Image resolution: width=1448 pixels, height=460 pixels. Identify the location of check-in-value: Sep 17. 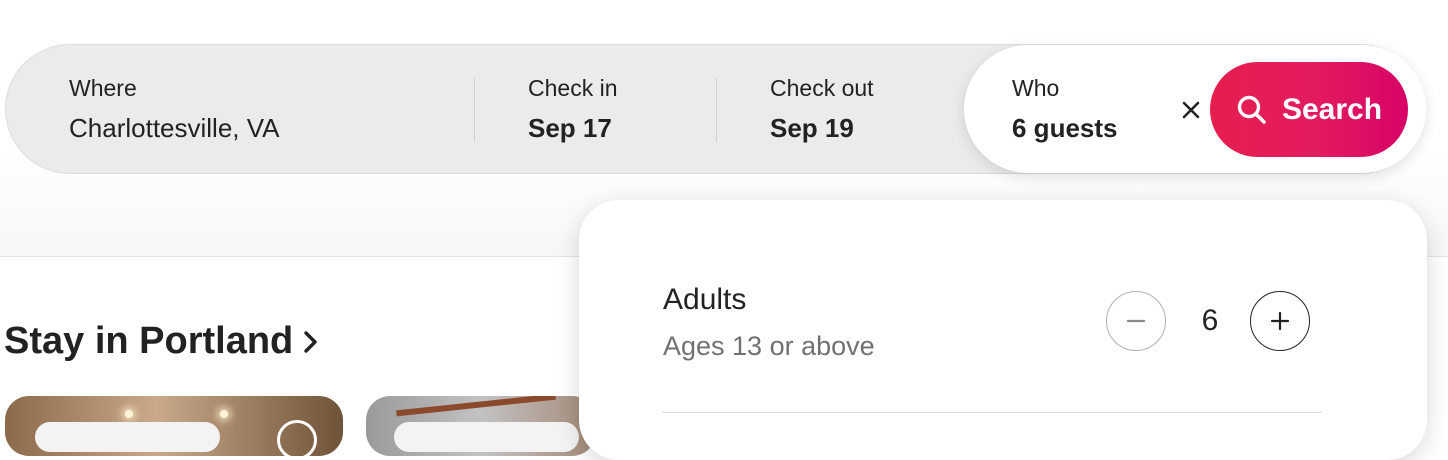
(570, 128).